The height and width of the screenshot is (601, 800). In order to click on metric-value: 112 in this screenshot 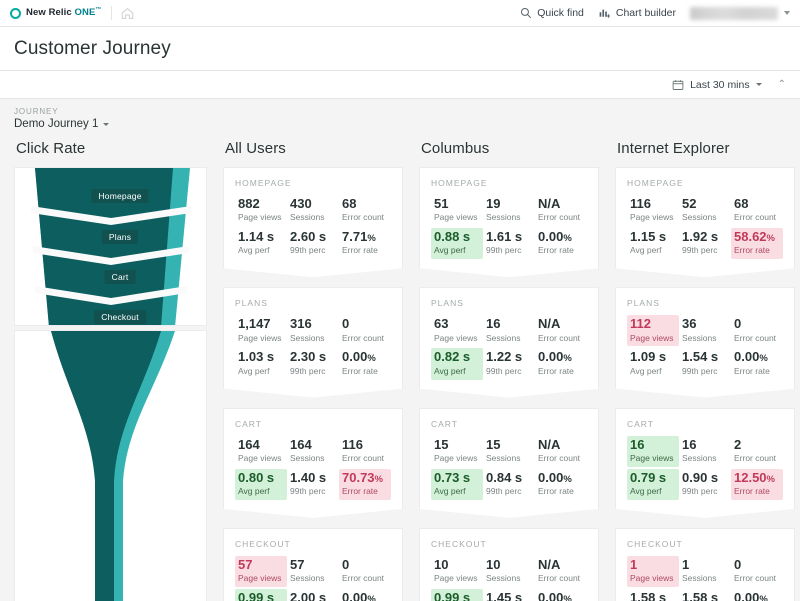, I will do `click(640, 324)`.